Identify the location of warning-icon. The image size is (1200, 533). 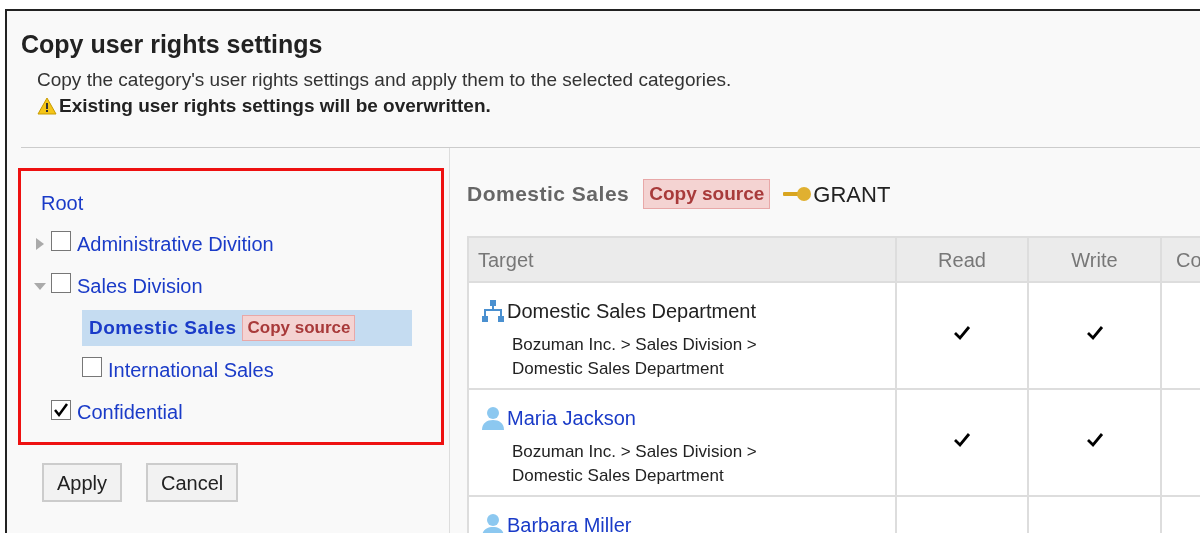
(47, 106).